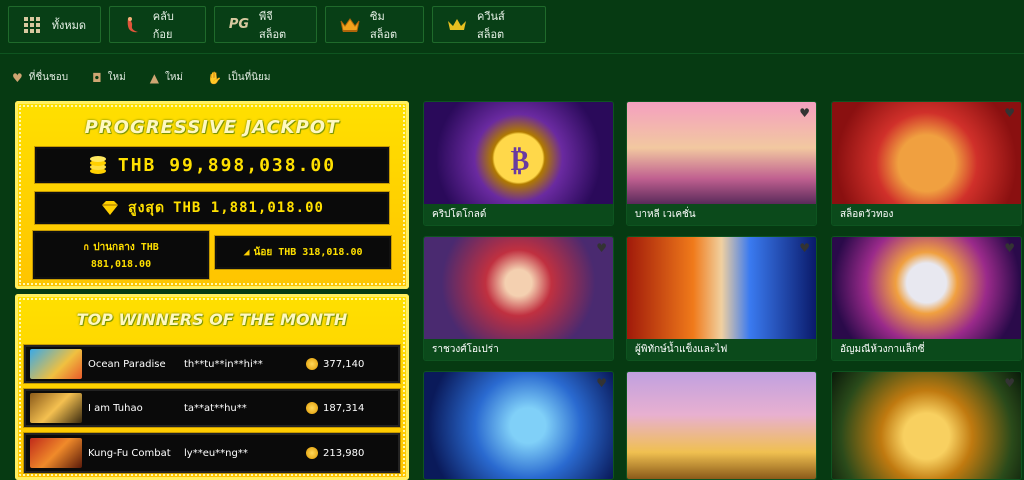 This screenshot has width=1024, height=480. I want to click on jackpot-main: THB 99,898,038.00, so click(212, 165).